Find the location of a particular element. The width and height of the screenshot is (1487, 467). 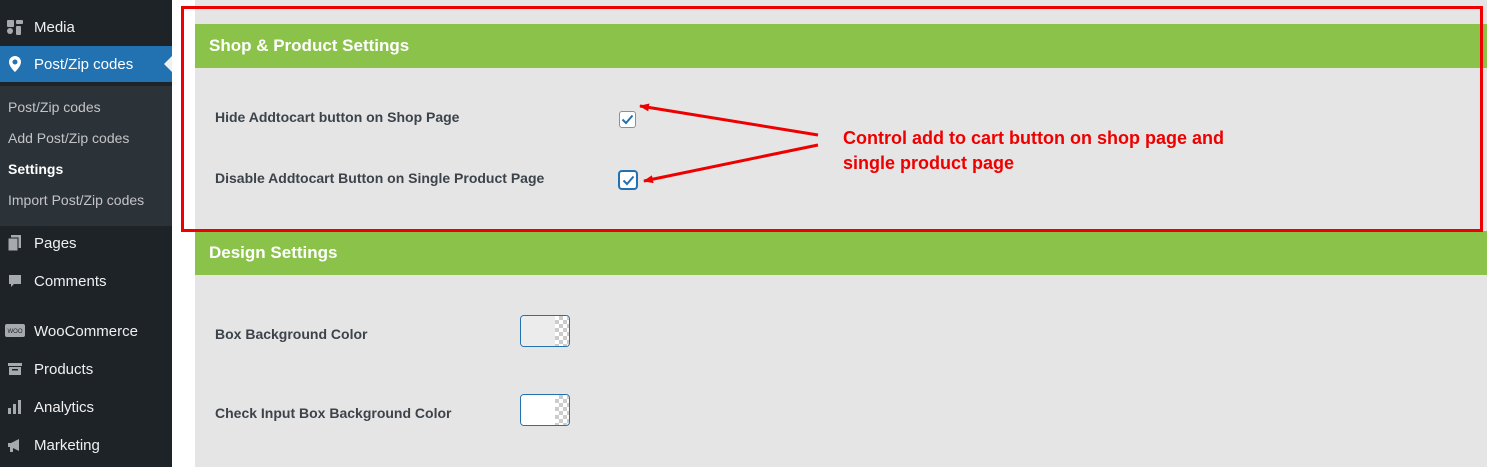

annotation-arrows is located at coordinates (729, 143).